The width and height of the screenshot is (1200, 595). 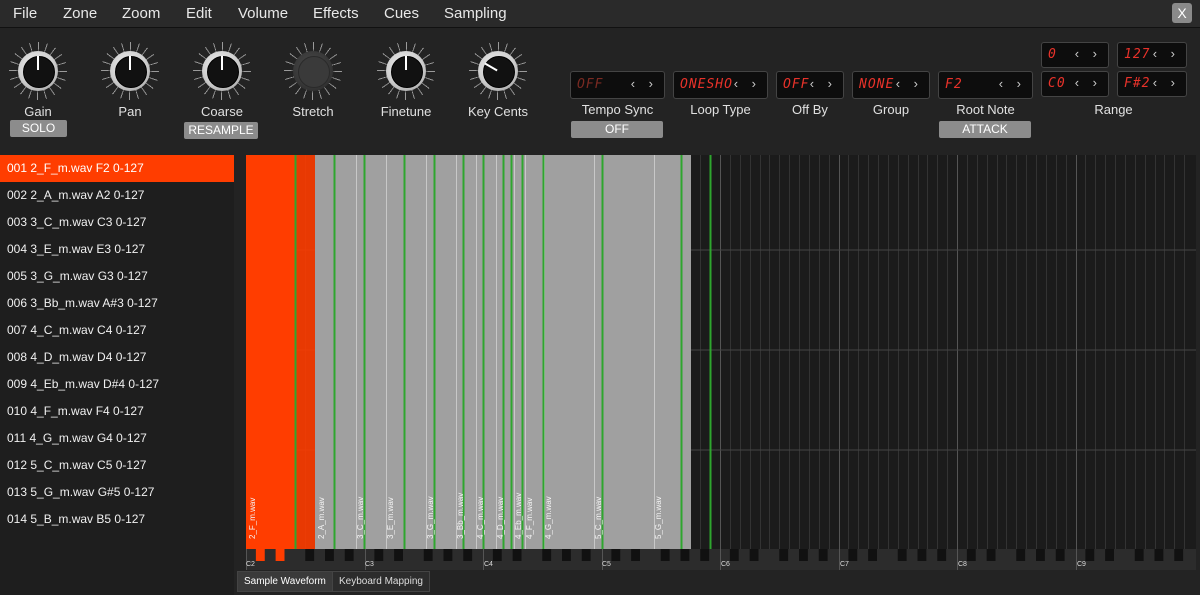 I want to click on root-note-arrows: ‹ ›, so click(x=1012, y=83).